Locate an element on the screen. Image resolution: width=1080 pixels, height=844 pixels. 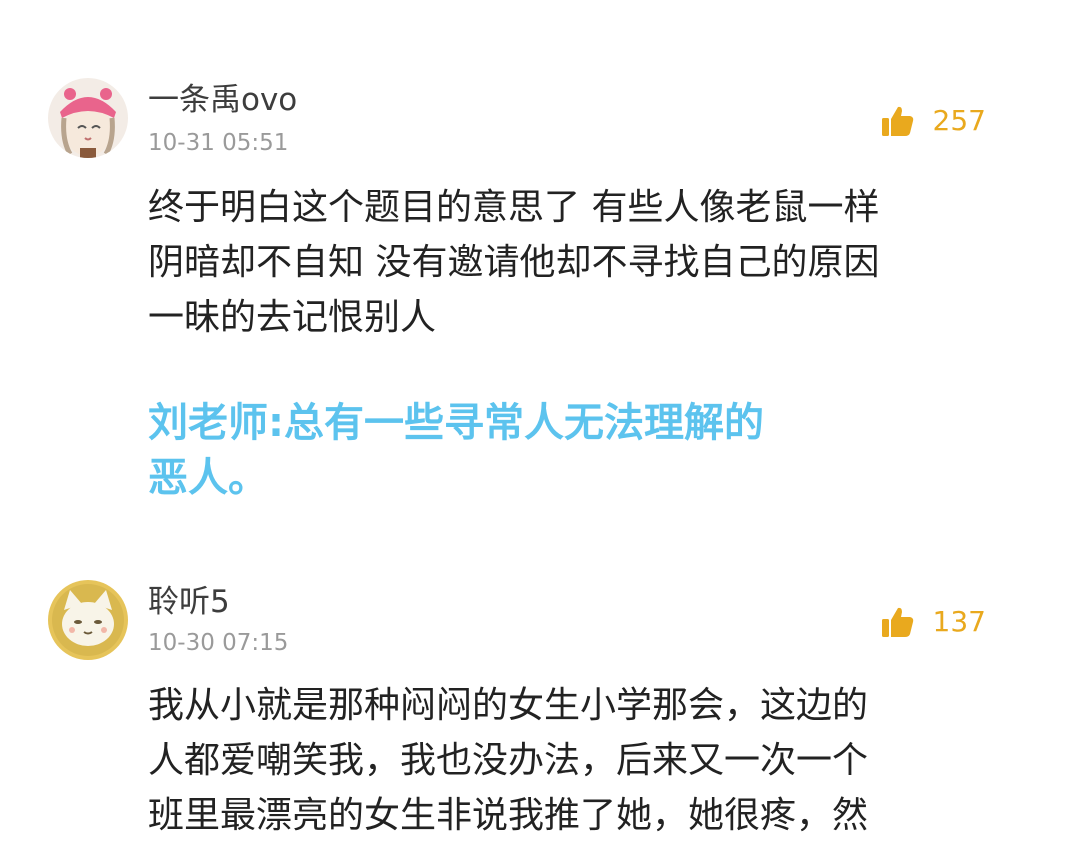
username: 一条禹ovo is located at coordinates (222, 100).